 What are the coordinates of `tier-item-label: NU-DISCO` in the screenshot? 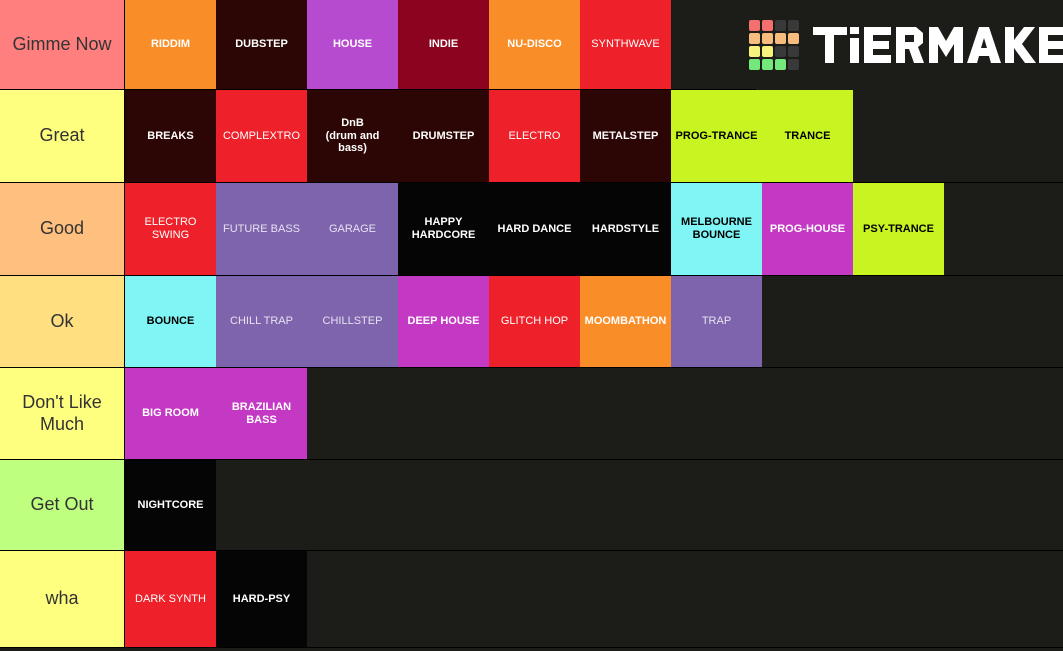 It's located at (534, 44).